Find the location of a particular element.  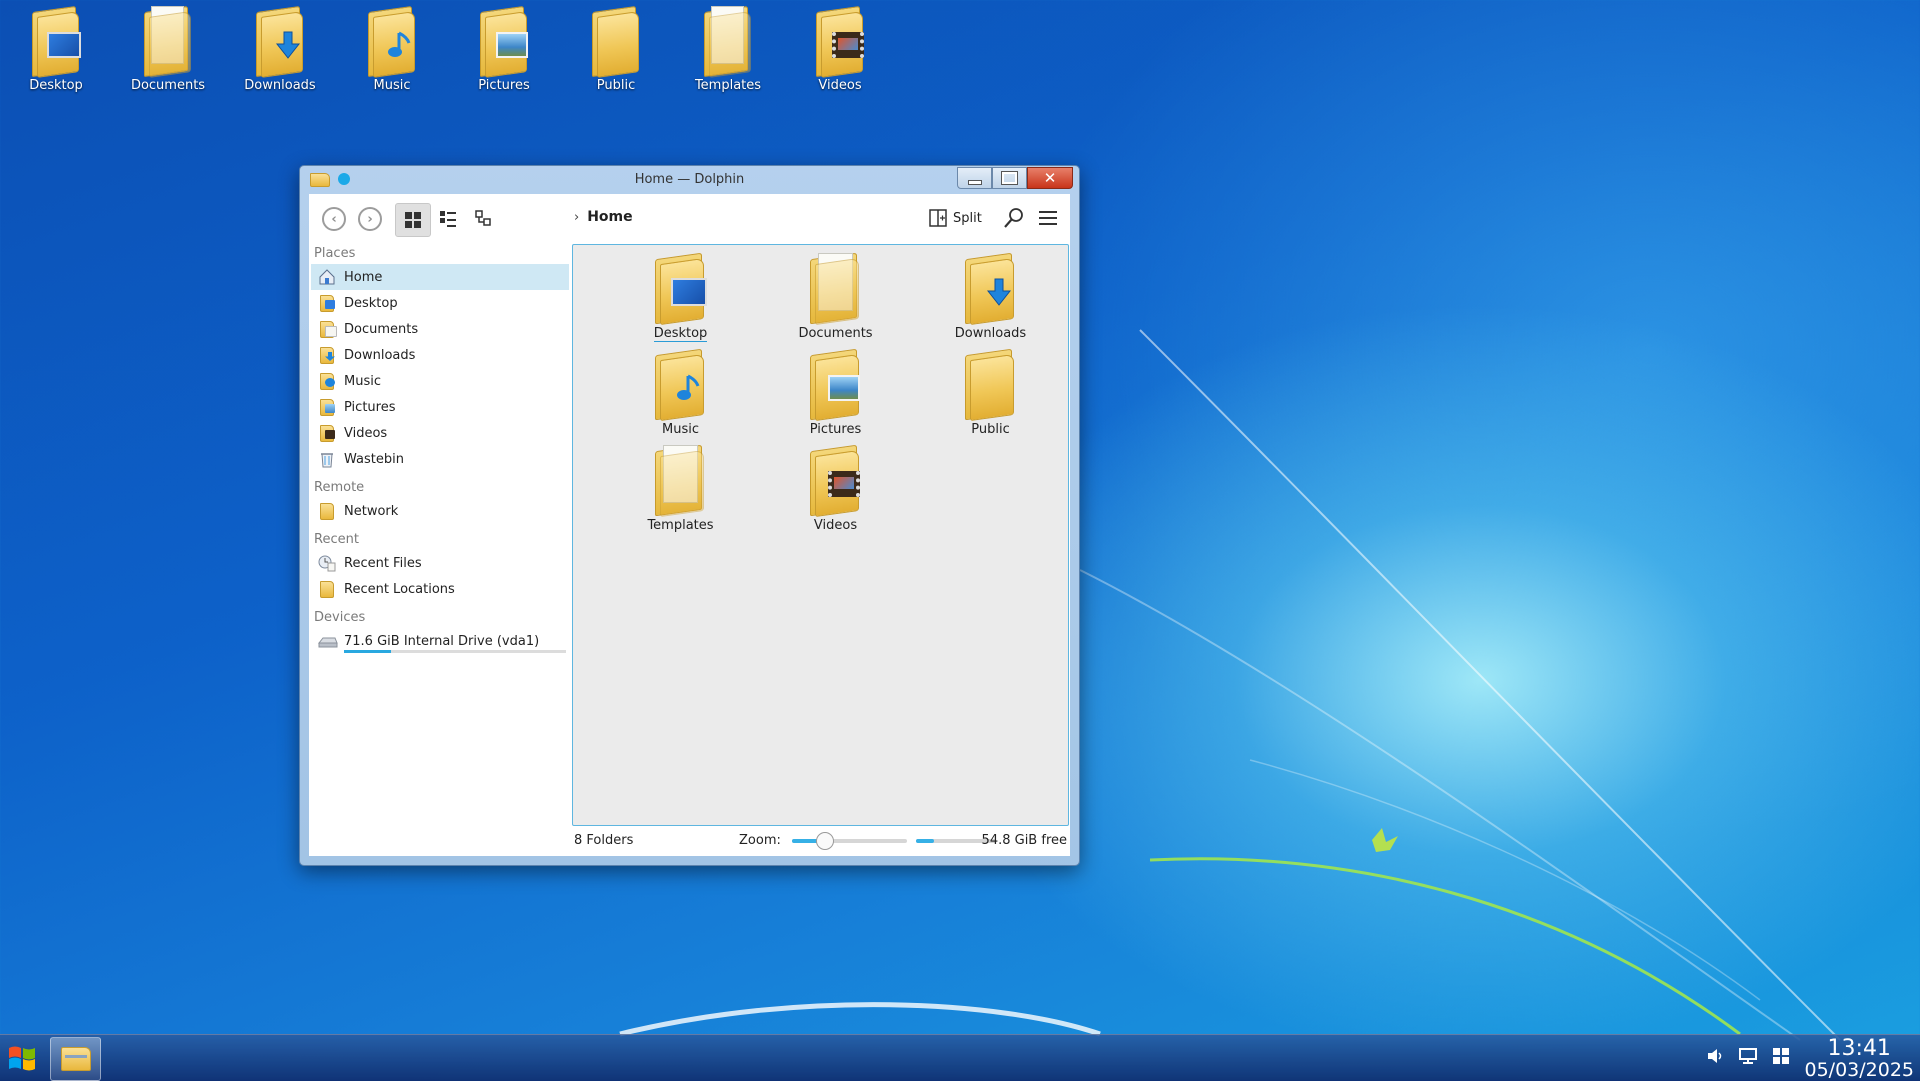

desktop-icon-pictures: Pictures is located at coordinates (504, 49).